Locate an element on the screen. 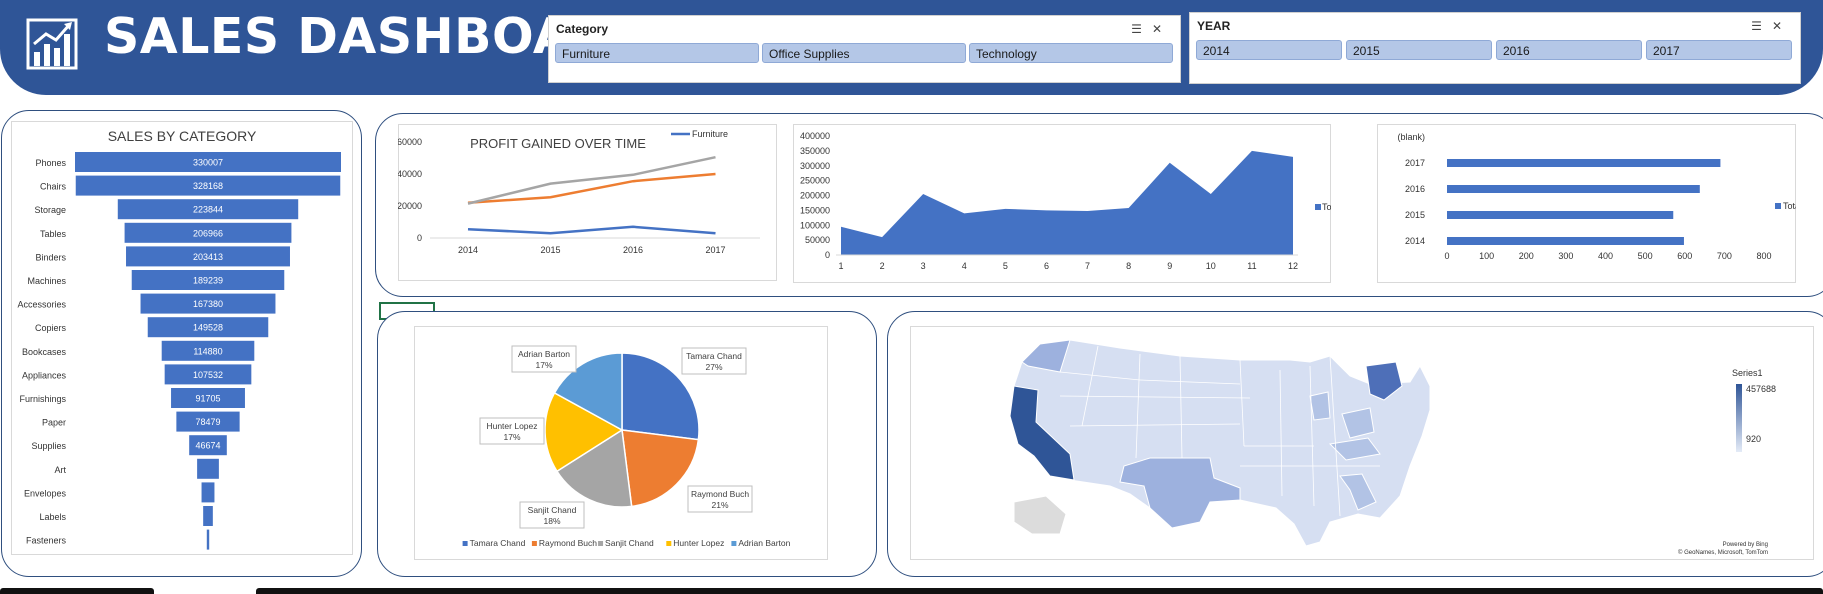 Image resolution: width=1823 pixels, height=594 pixels. category-label: Phones is located at coordinates (50, 163).